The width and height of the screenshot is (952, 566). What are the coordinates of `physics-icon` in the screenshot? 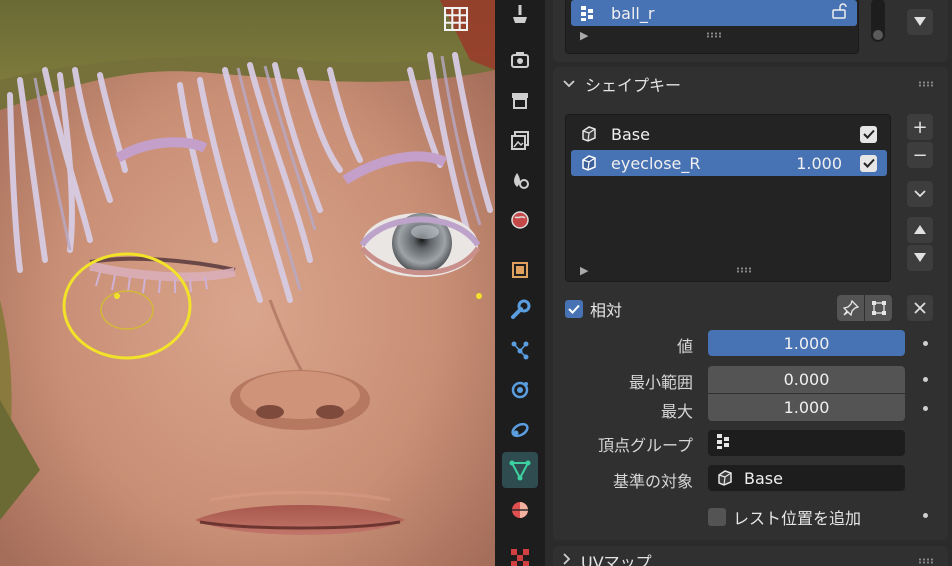 It's located at (520, 390).